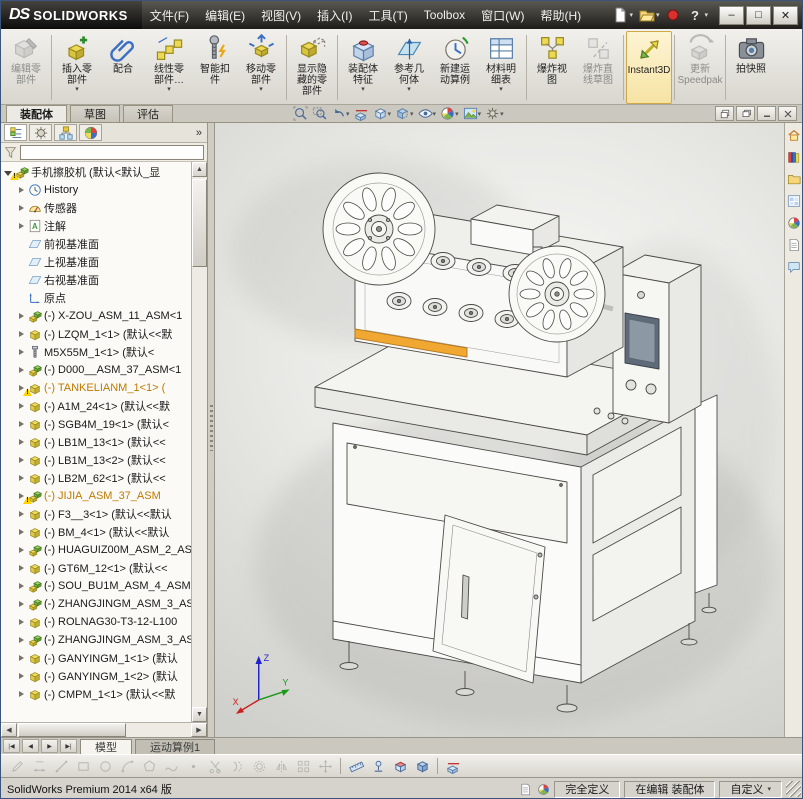  What do you see at coordinates (387, 15) in the screenshot?
I see `menu-item: 工具(T)` at bounding box center [387, 15].